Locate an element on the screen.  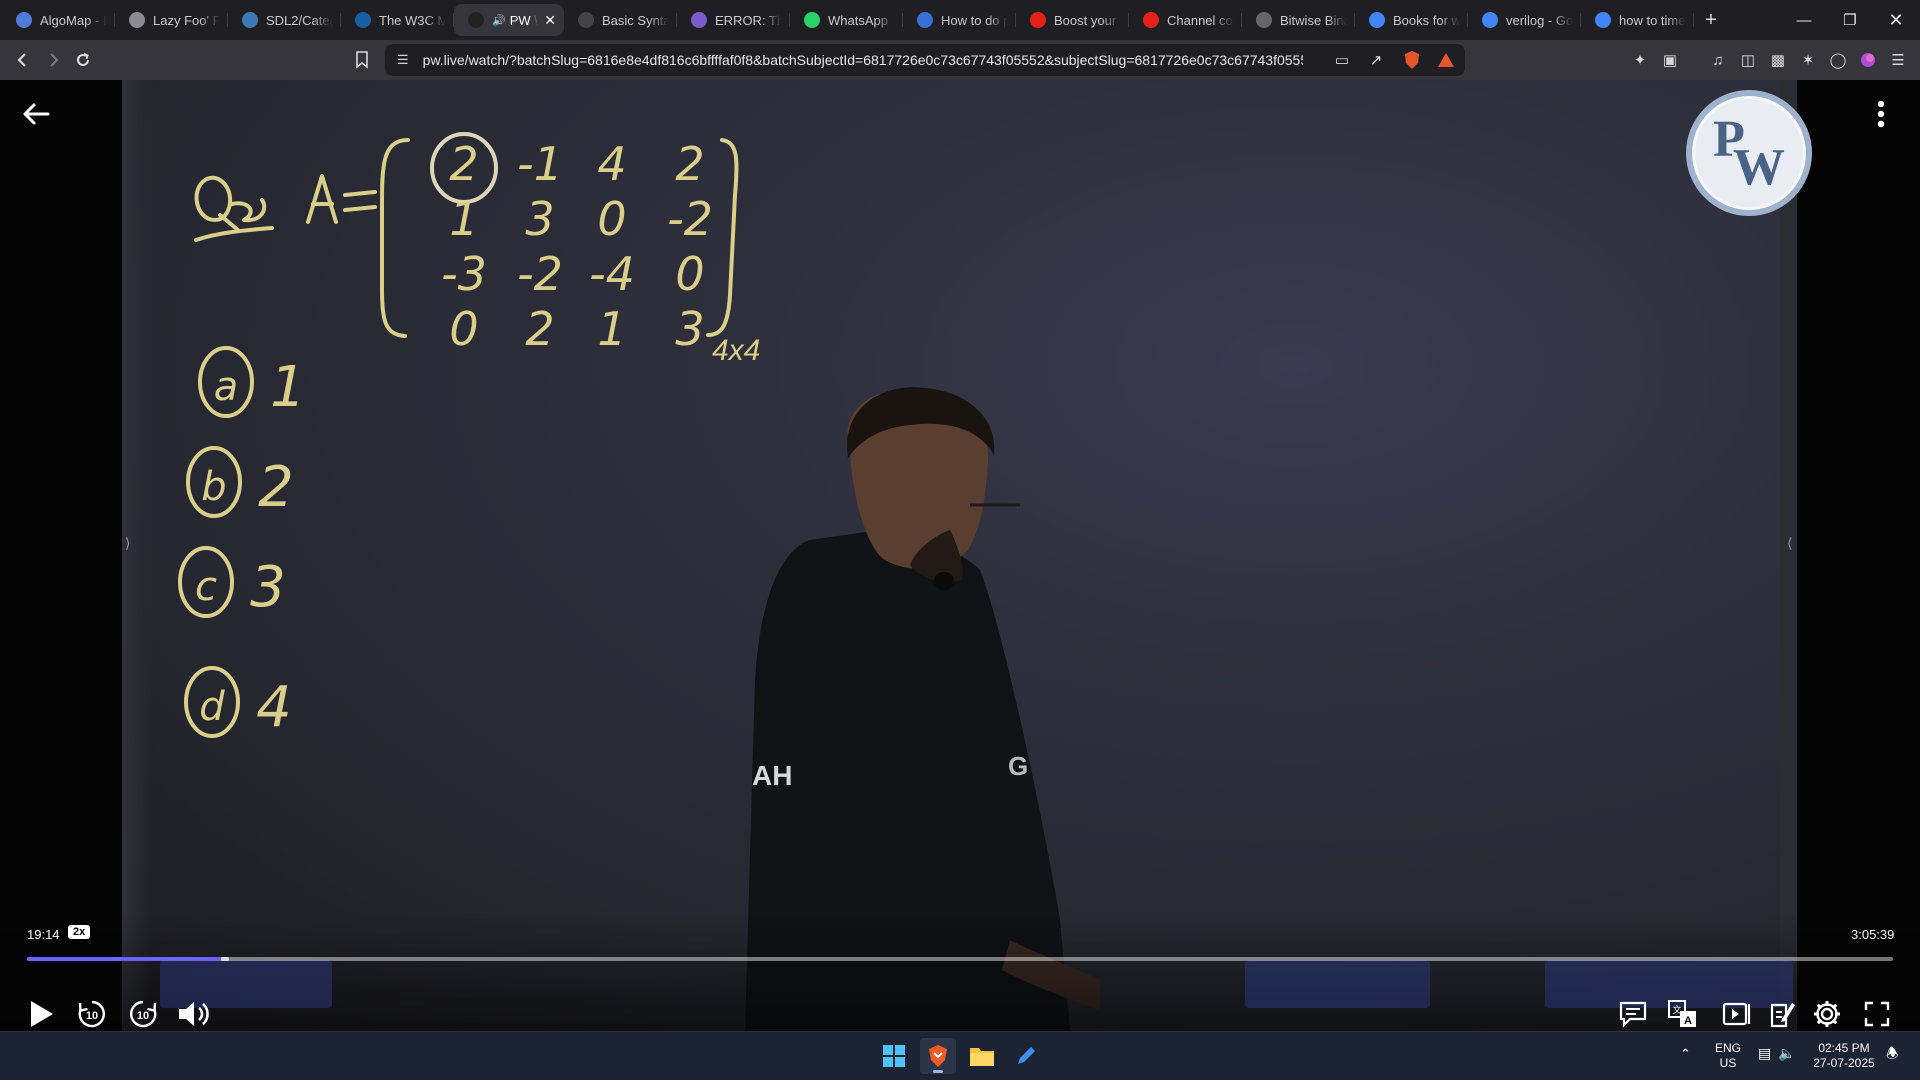
tab-9: Boost your ( is located at coordinates (1072, 20).